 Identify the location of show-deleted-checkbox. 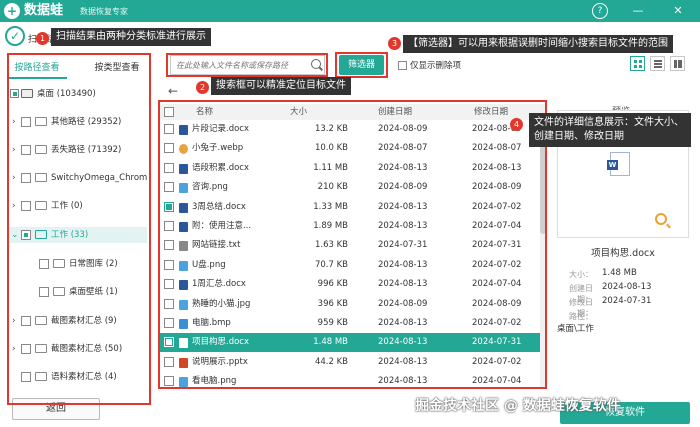
(402, 65).